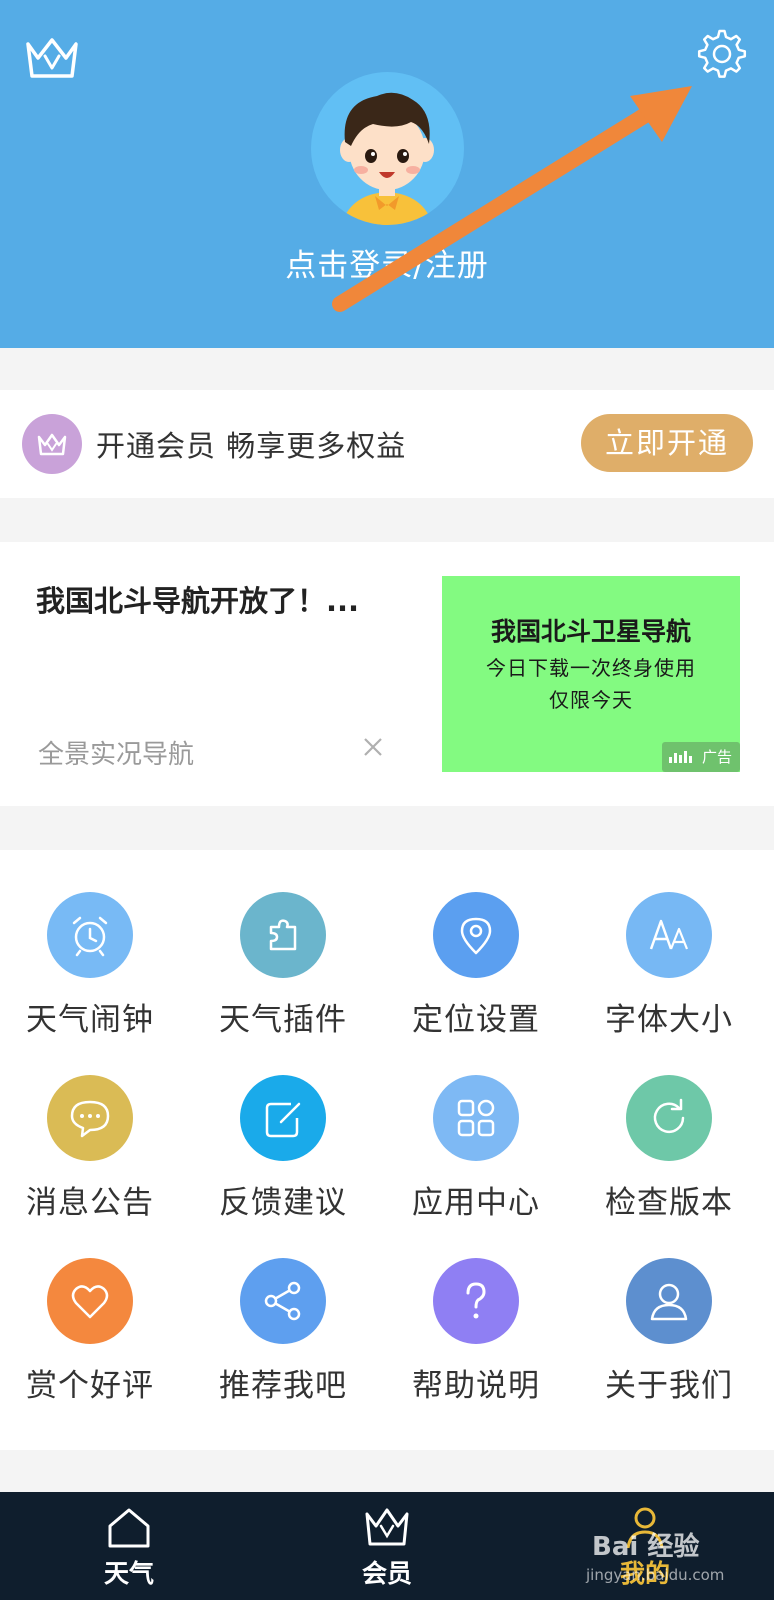 This screenshot has height=1600, width=774. Describe the element at coordinates (90, 1301) in the screenshot. I see `heart-icon` at that location.